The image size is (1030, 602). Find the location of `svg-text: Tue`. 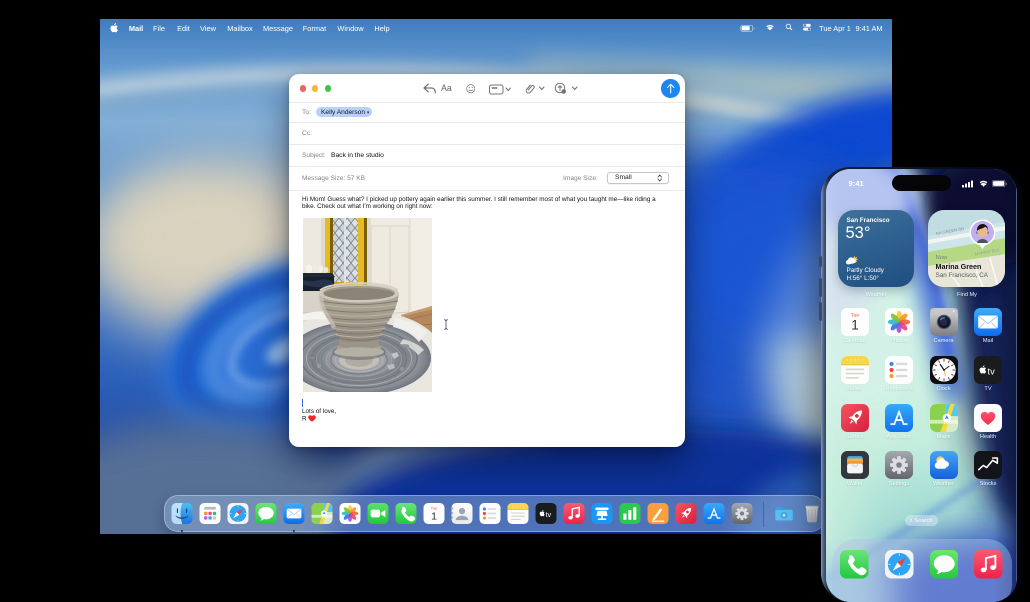

svg-text: Tue is located at coordinates (434, 509).